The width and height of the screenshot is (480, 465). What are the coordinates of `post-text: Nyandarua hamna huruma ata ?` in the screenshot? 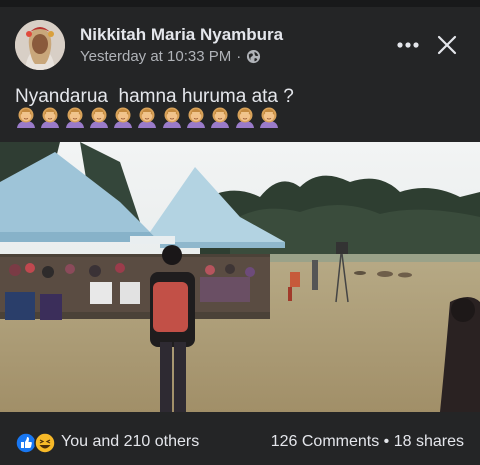 It's located at (154, 96).